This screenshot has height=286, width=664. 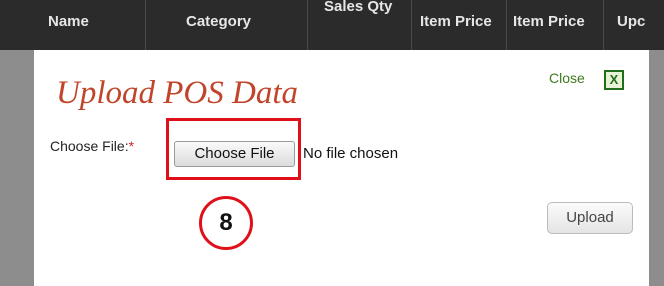 I want to click on column-header-item-price-2: Item Price, so click(x=555, y=25).